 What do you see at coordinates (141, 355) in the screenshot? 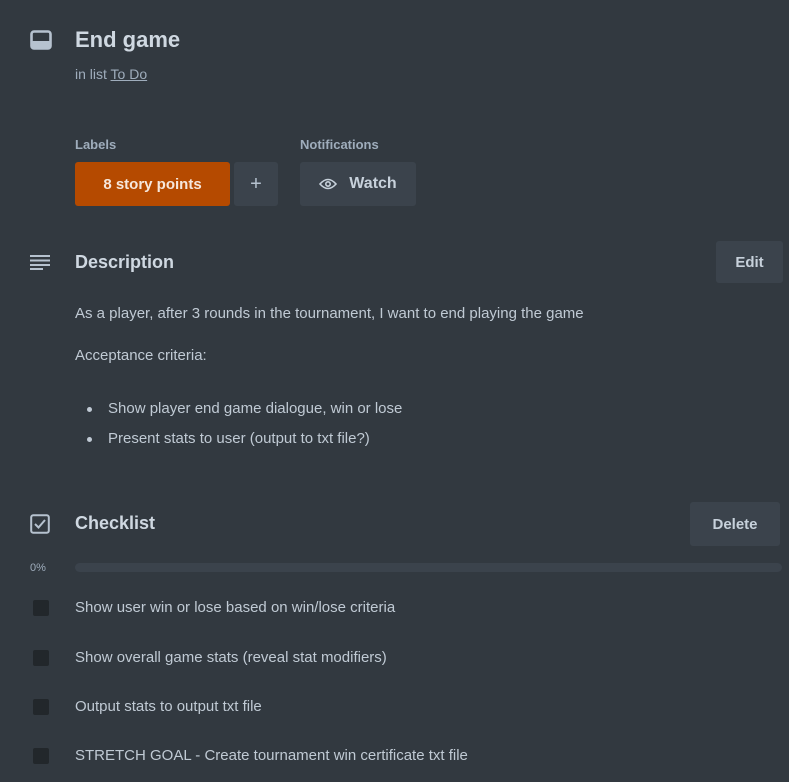
I see `acceptance-criteria-heading: Acceptance criteria:` at bounding box center [141, 355].